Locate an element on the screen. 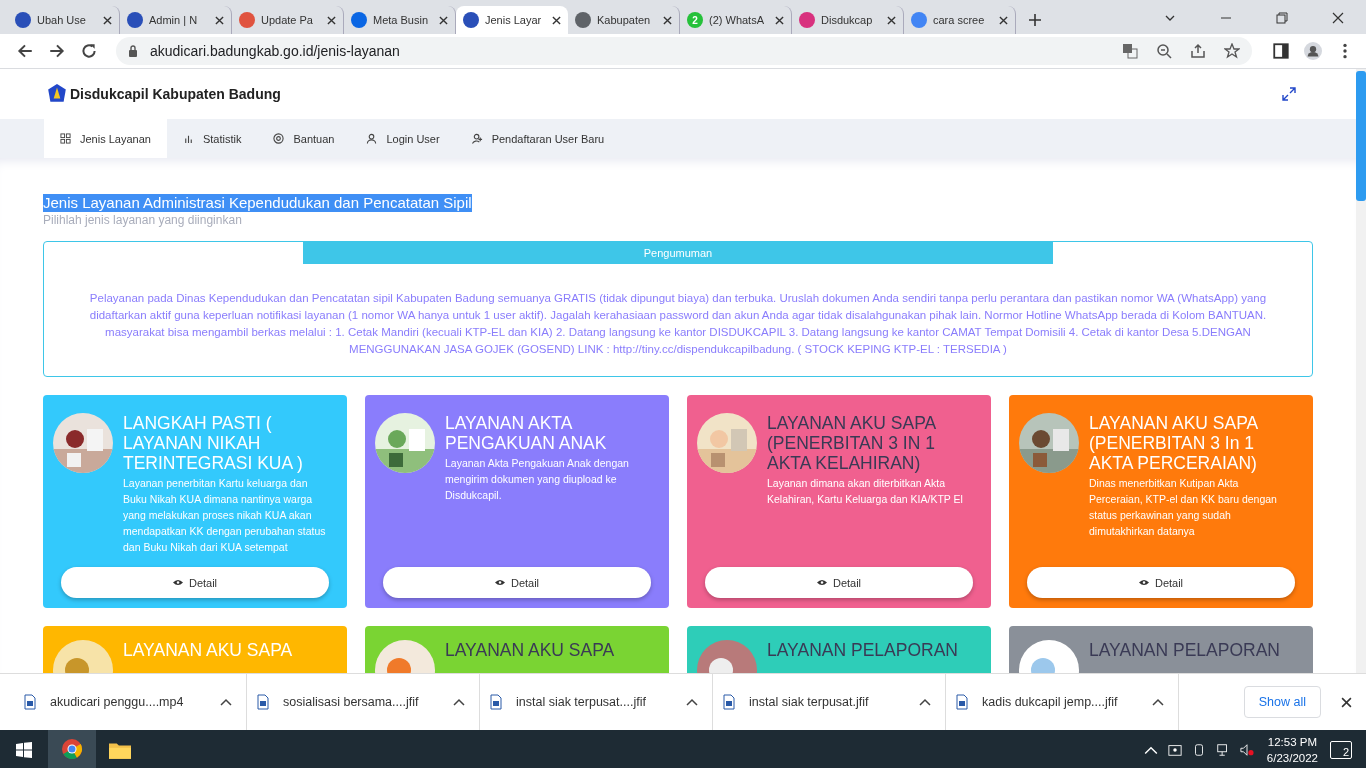 The width and height of the screenshot is (1366, 768). card-title: LAYANAN AKU SAPA (PENERBITAN 3 In 1 AKTA PERCERAIAN) is located at coordinates (1174, 443).